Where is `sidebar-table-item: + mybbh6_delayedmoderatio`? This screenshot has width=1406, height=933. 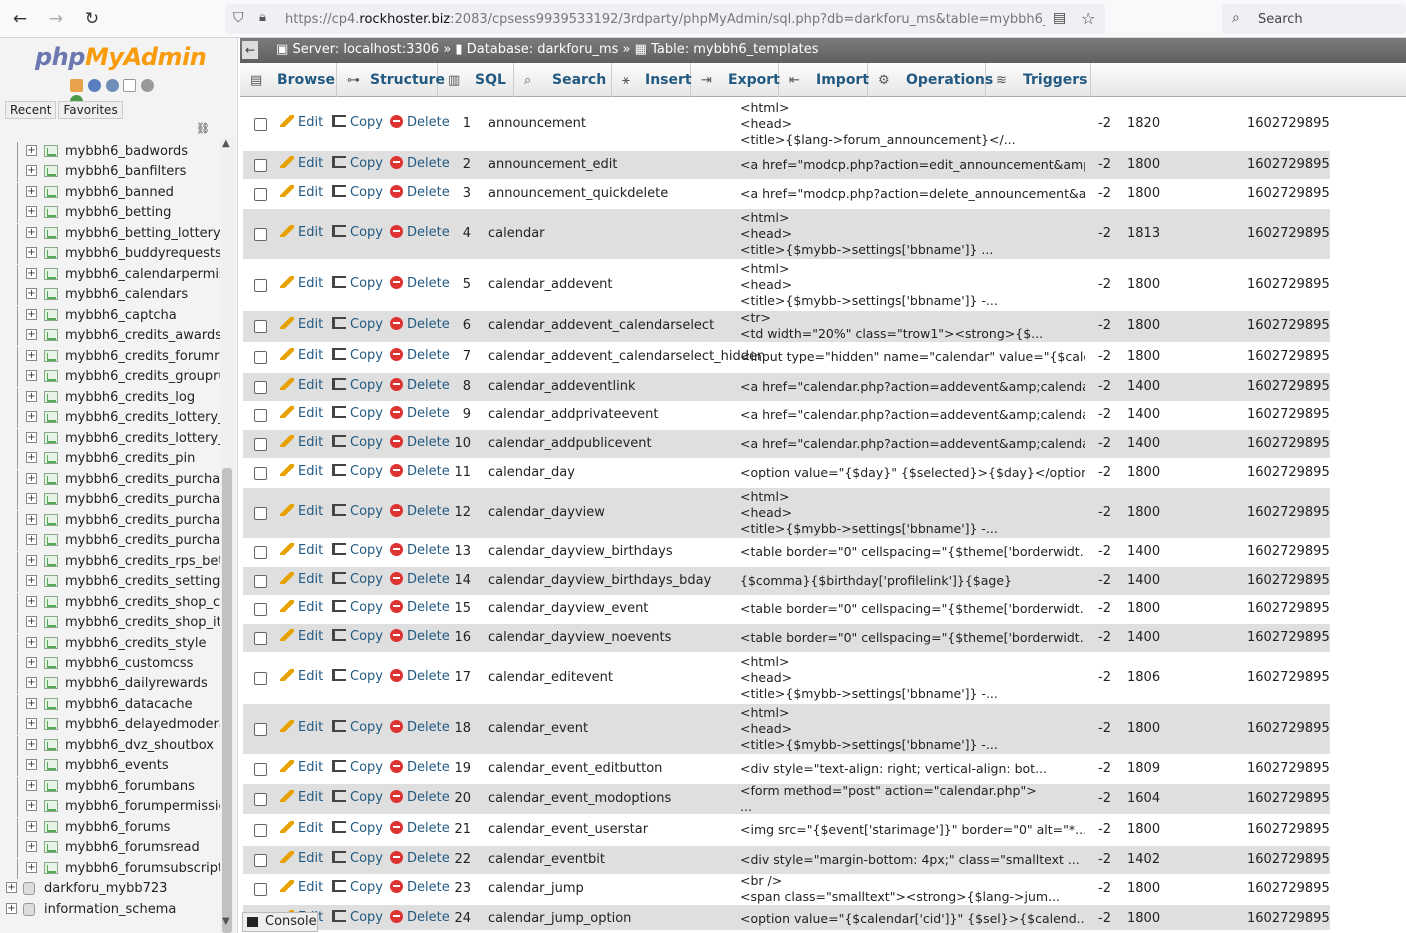 sidebar-table-item: + mybbh6_delayedmoderatio is located at coordinates (110, 725).